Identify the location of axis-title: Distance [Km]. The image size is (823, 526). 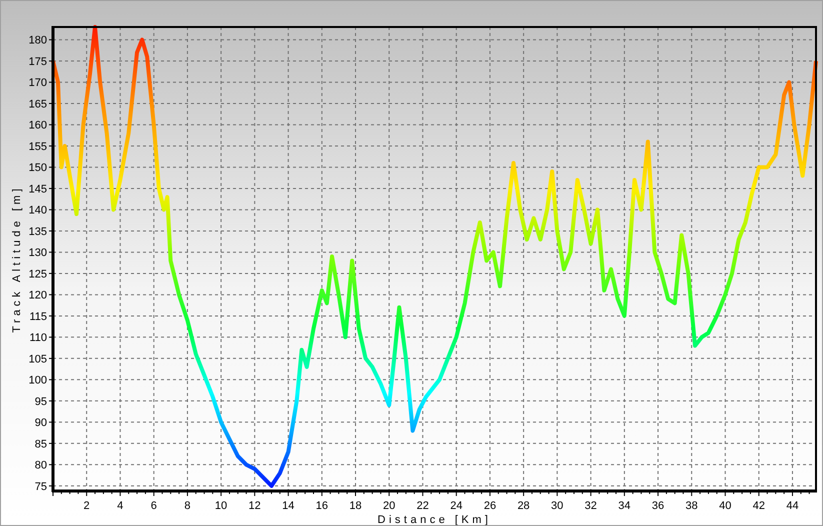
(435, 519).